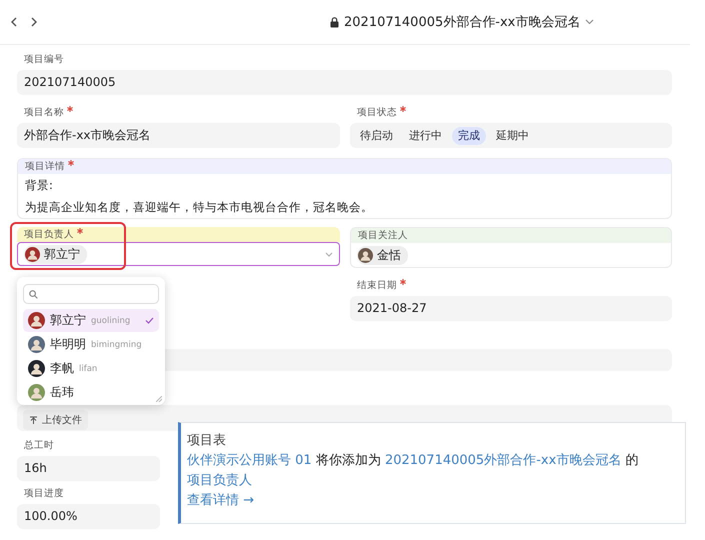 The width and height of the screenshot is (705, 540). I want to click on field-label: 项目状态, so click(514, 113).